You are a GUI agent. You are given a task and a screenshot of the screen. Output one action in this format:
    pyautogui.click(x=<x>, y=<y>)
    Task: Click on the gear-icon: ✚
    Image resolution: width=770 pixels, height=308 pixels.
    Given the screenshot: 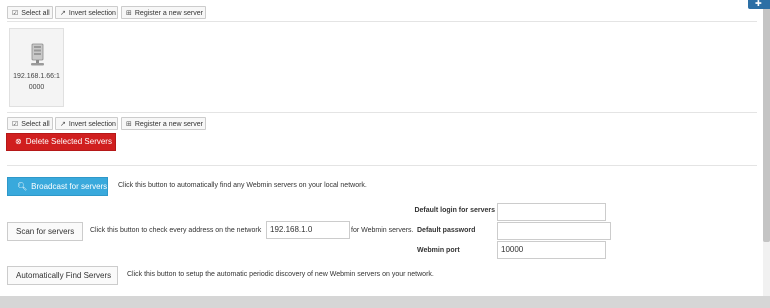 What is the action you would take?
    pyautogui.click(x=758, y=4)
    